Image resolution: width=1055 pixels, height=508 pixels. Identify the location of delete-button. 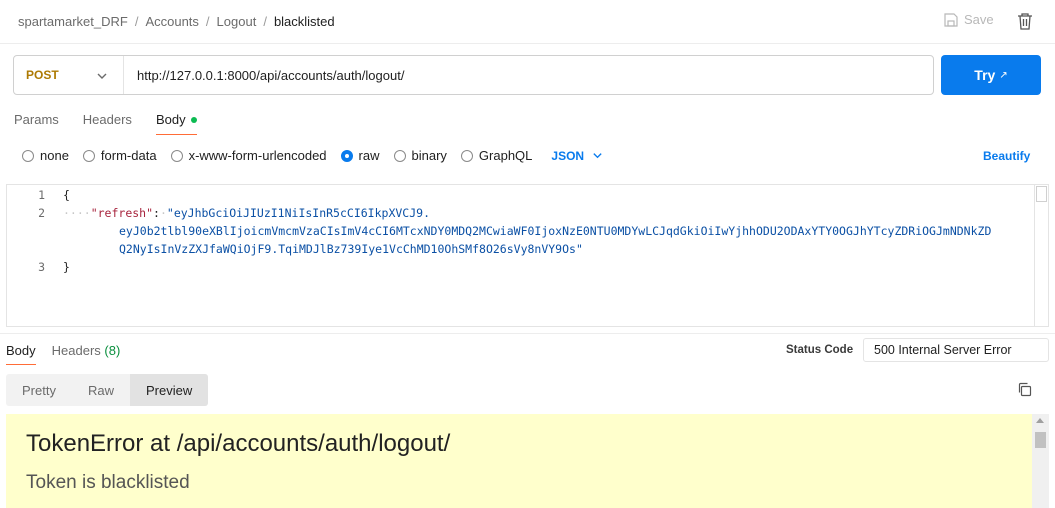
(1025, 22).